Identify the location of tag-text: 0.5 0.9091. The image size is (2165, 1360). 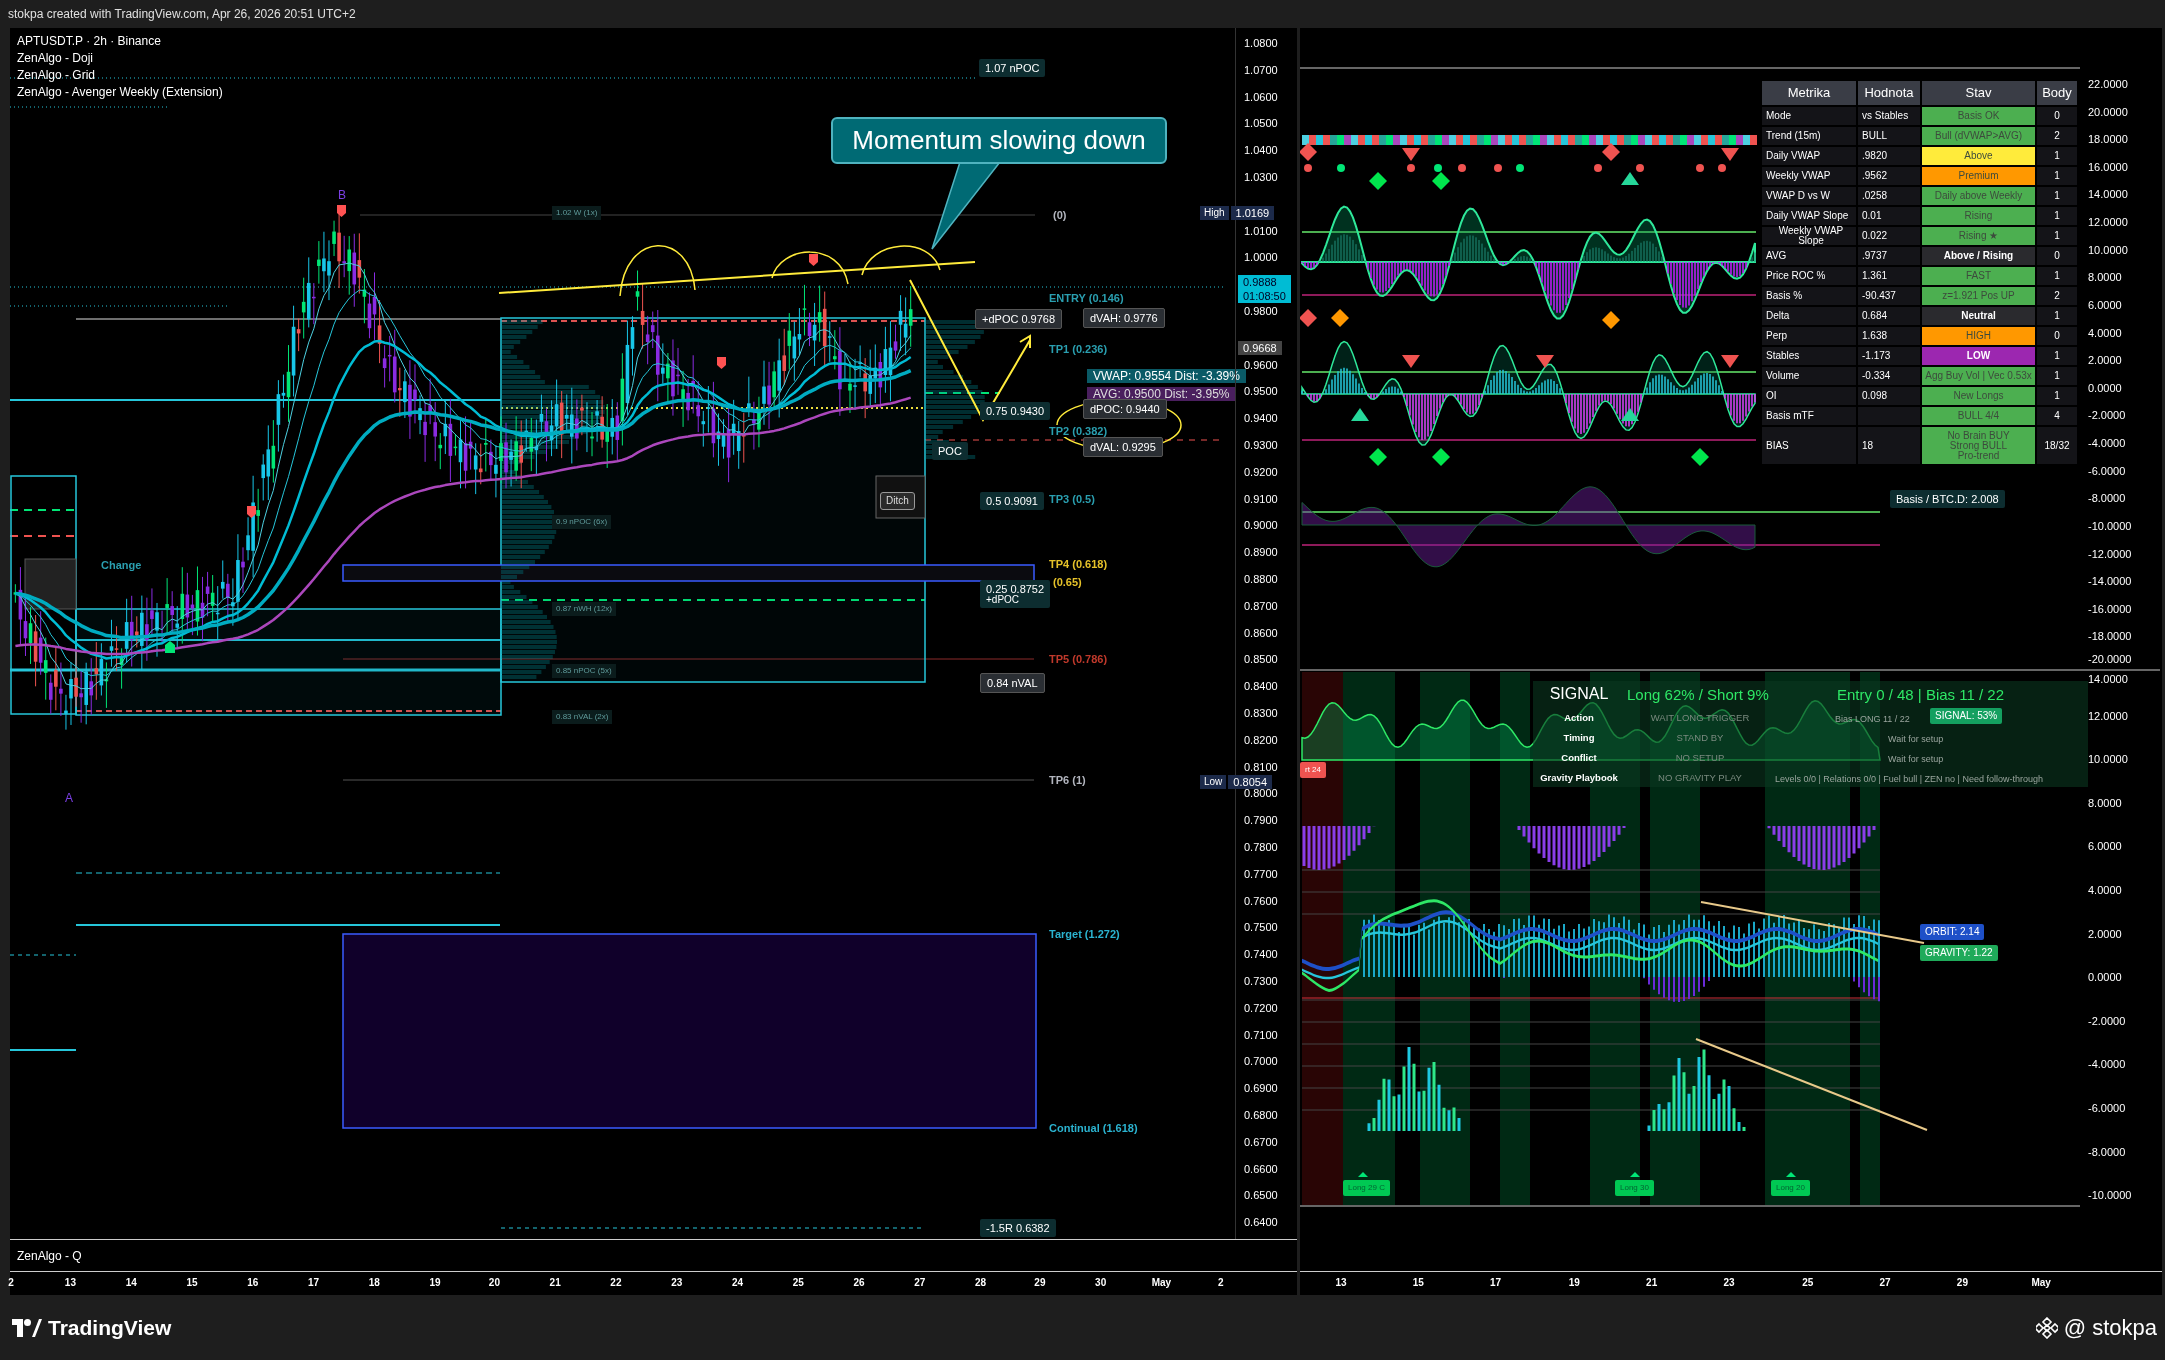
(1012, 501).